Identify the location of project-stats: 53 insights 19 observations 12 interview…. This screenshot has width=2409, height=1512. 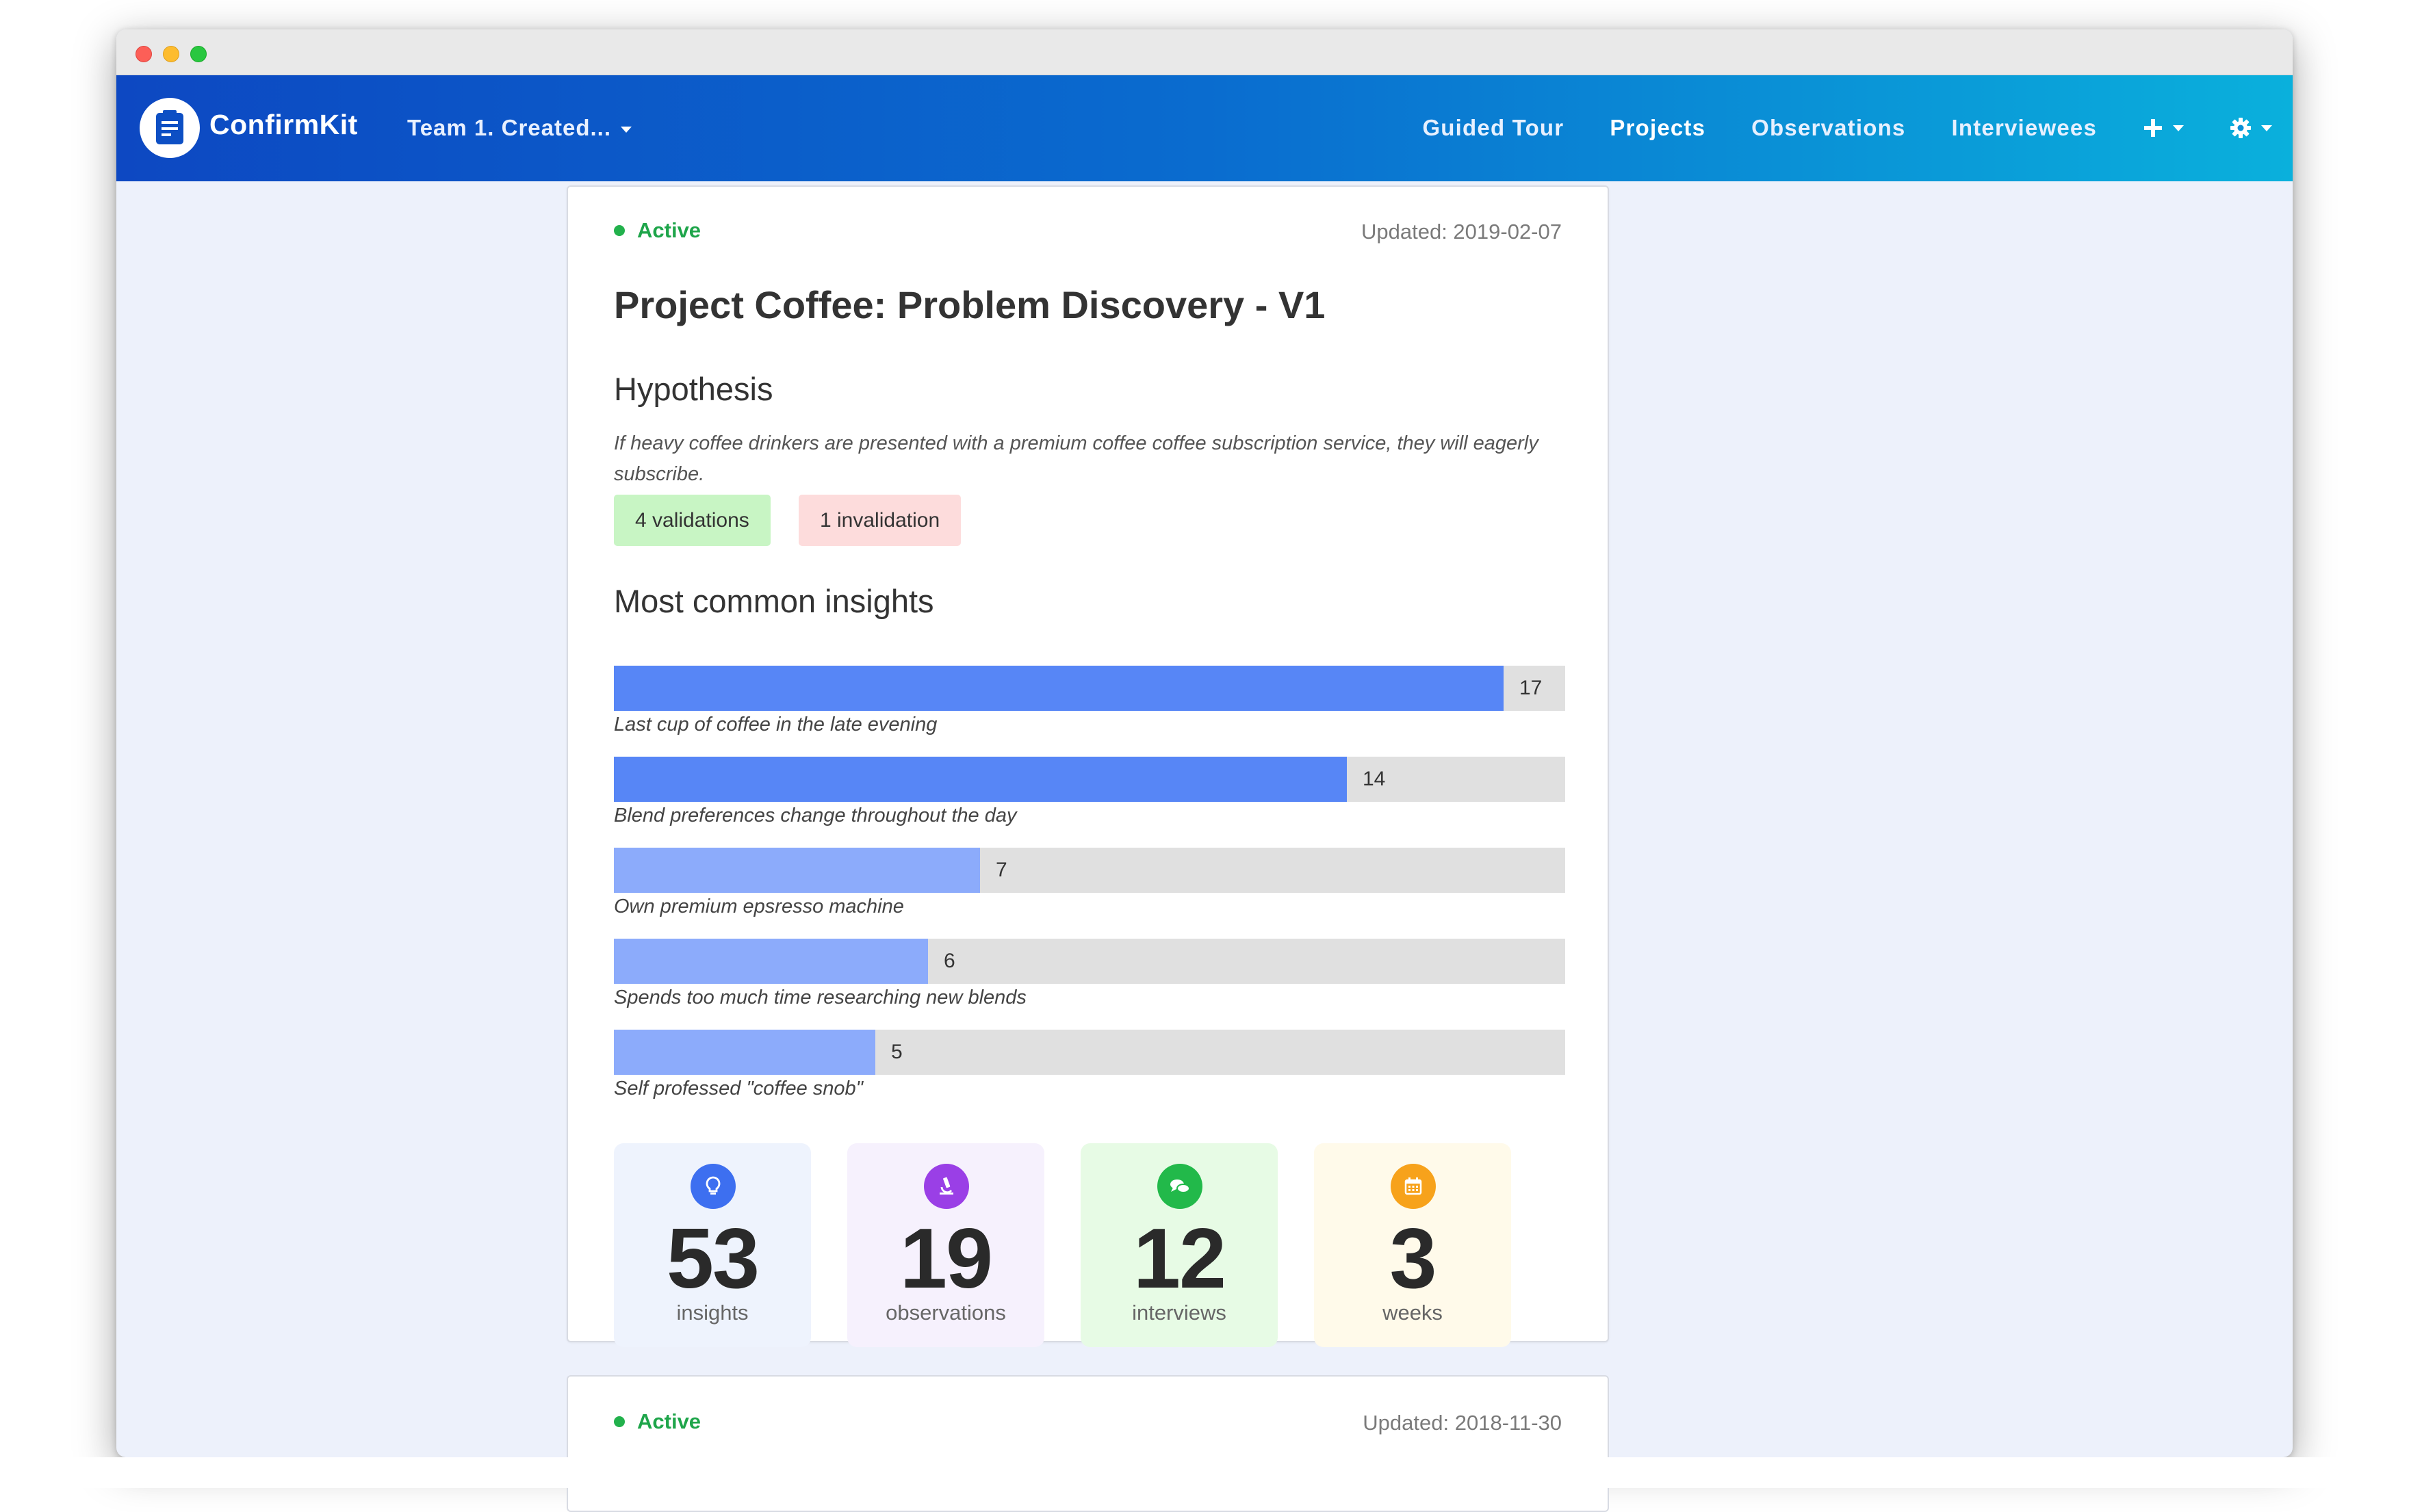
(1080, 1245).